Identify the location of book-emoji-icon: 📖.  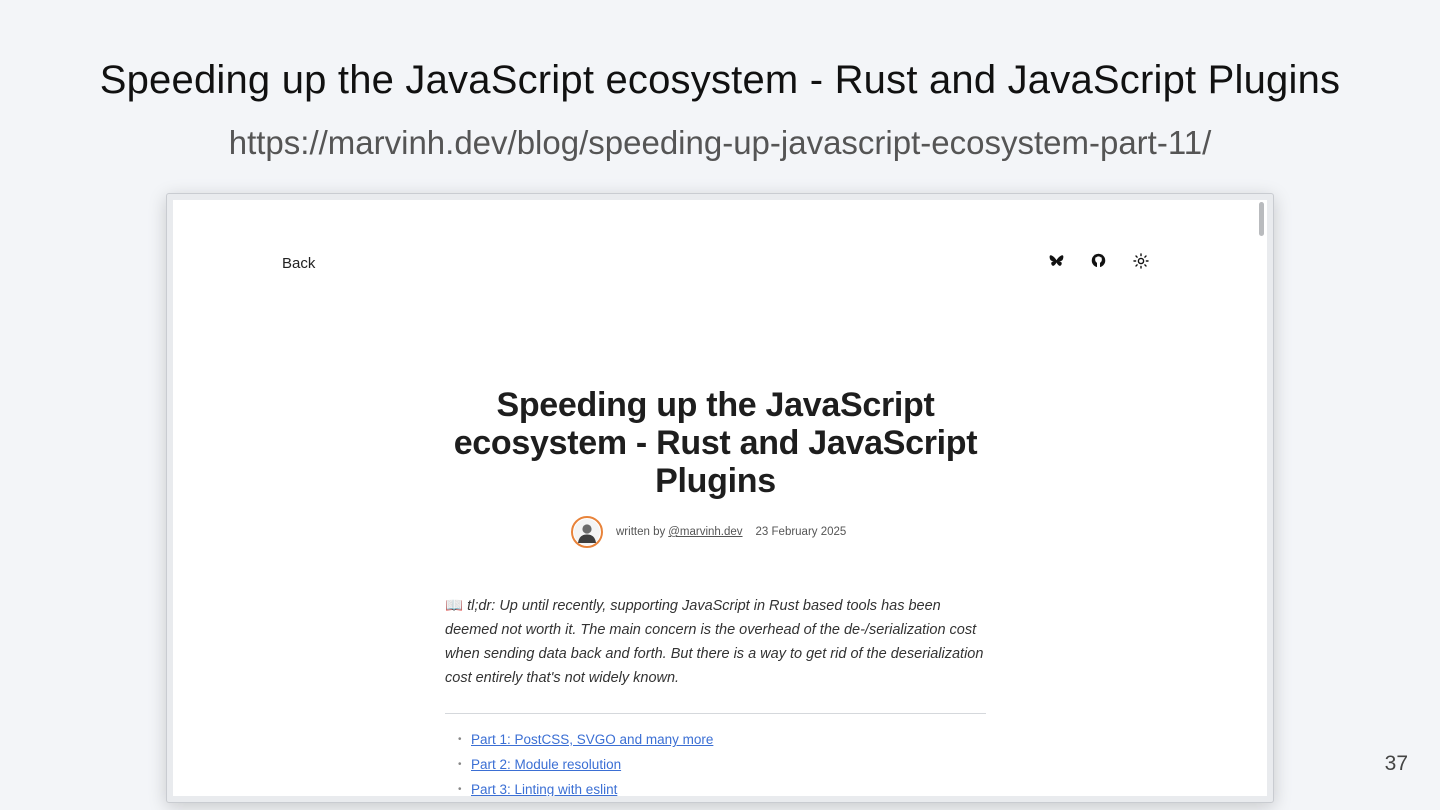
(454, 606).